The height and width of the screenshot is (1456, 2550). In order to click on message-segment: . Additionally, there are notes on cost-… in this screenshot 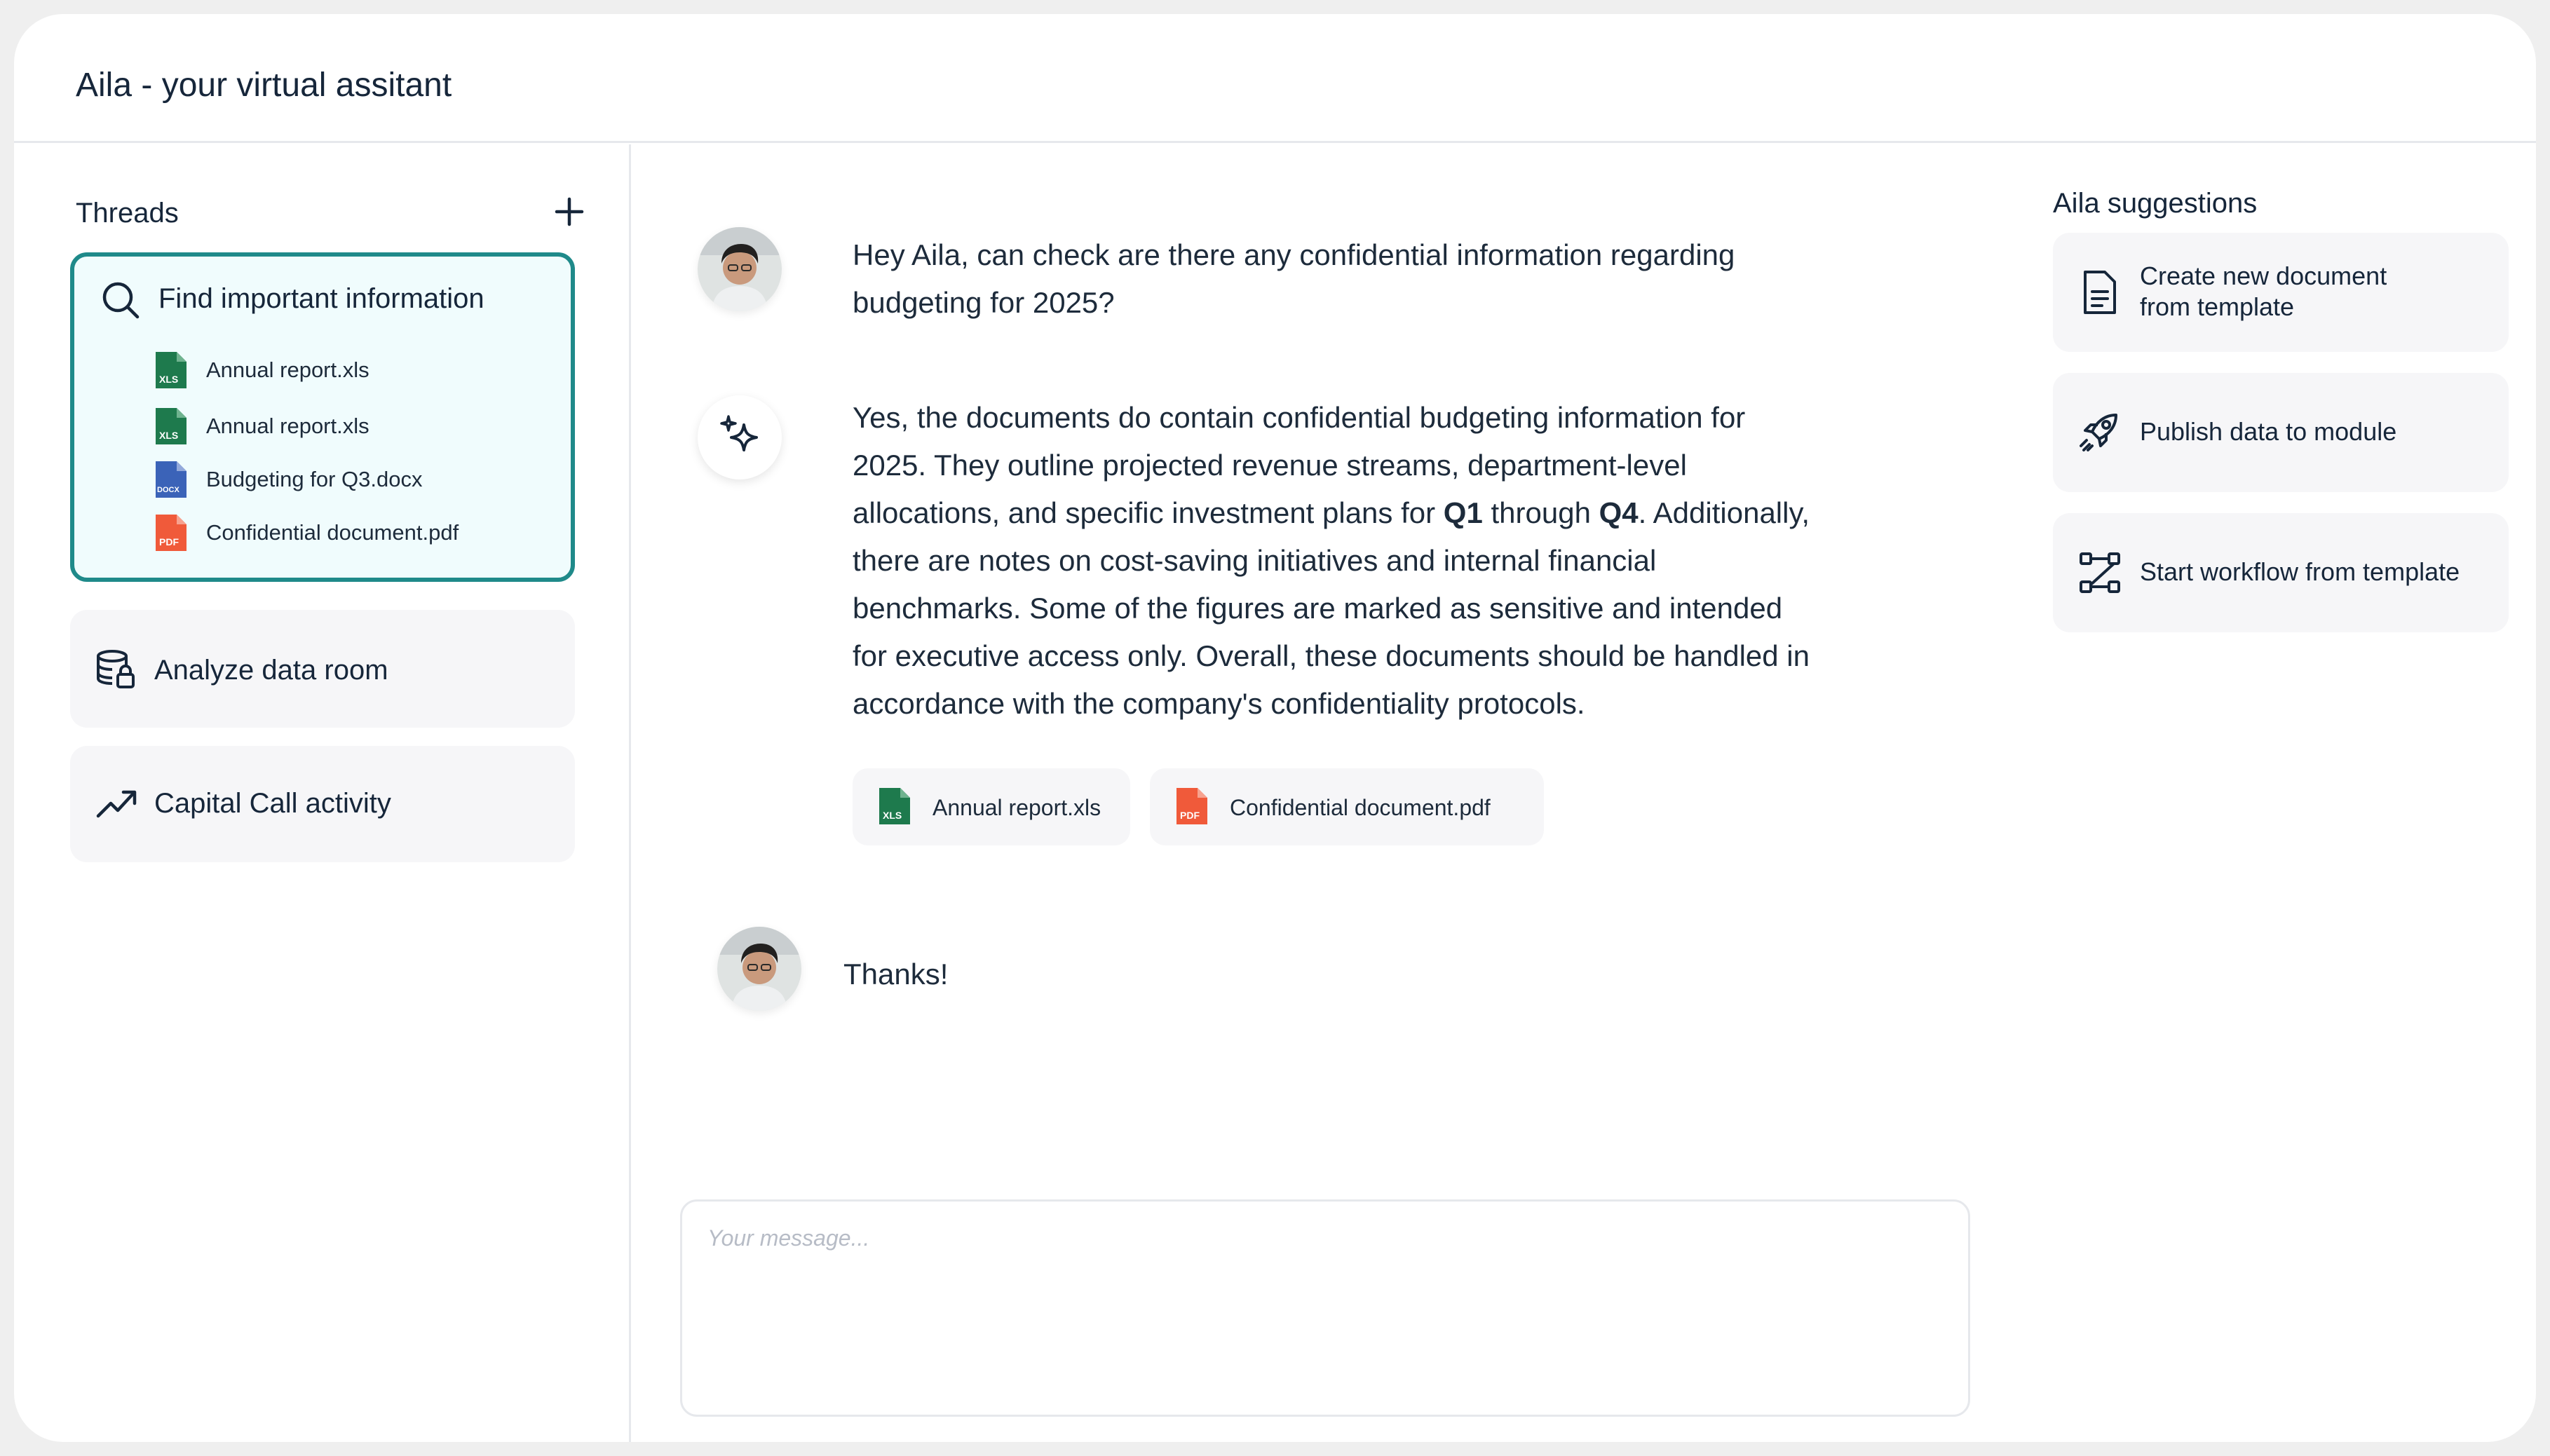, I will do `click(1331, 608)`.